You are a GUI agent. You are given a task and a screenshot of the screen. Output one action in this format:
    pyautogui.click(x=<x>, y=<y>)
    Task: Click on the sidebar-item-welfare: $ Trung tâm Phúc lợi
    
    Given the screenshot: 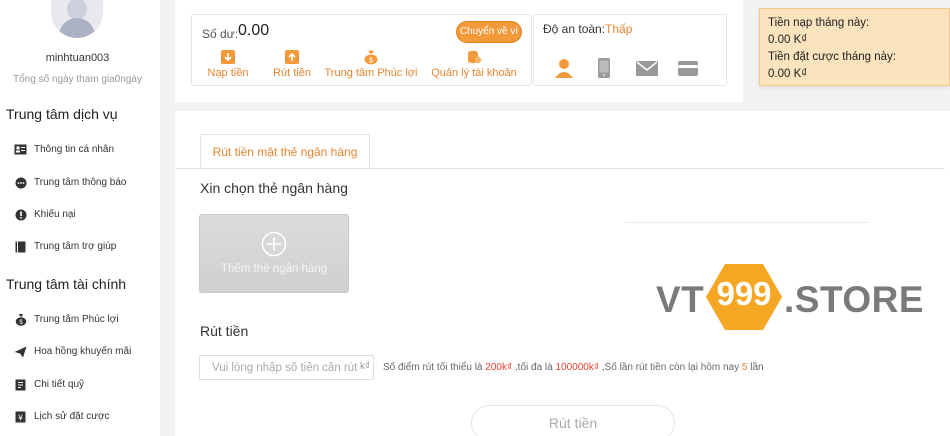 What is the action you would take?
    pyautogui.click(x=66, y=319)
    